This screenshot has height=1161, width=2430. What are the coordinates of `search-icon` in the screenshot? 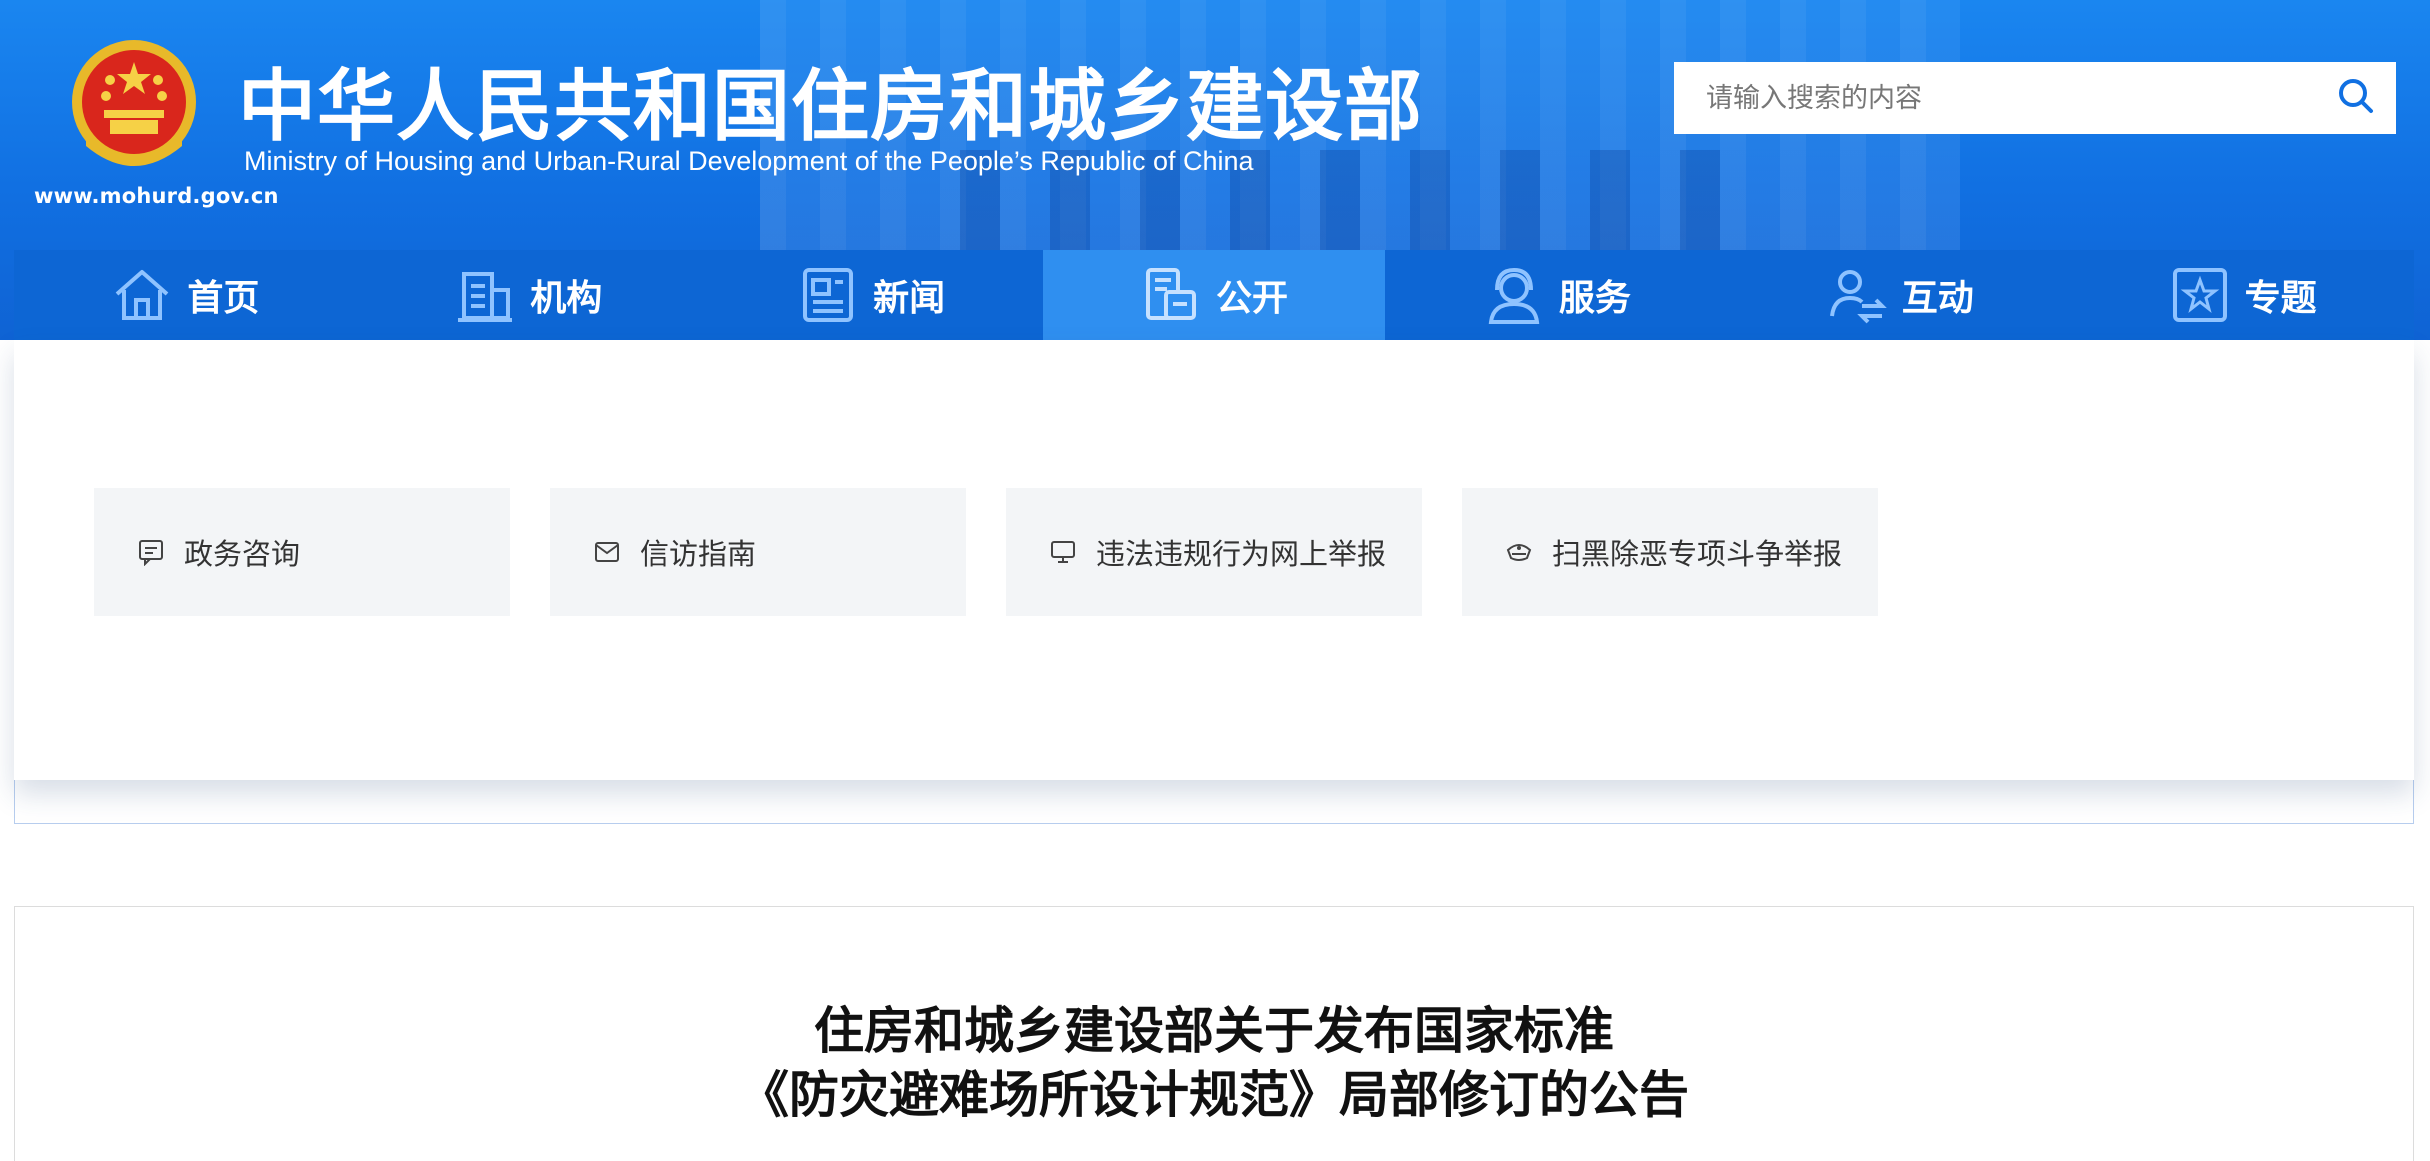 It's located at (2356, 98).